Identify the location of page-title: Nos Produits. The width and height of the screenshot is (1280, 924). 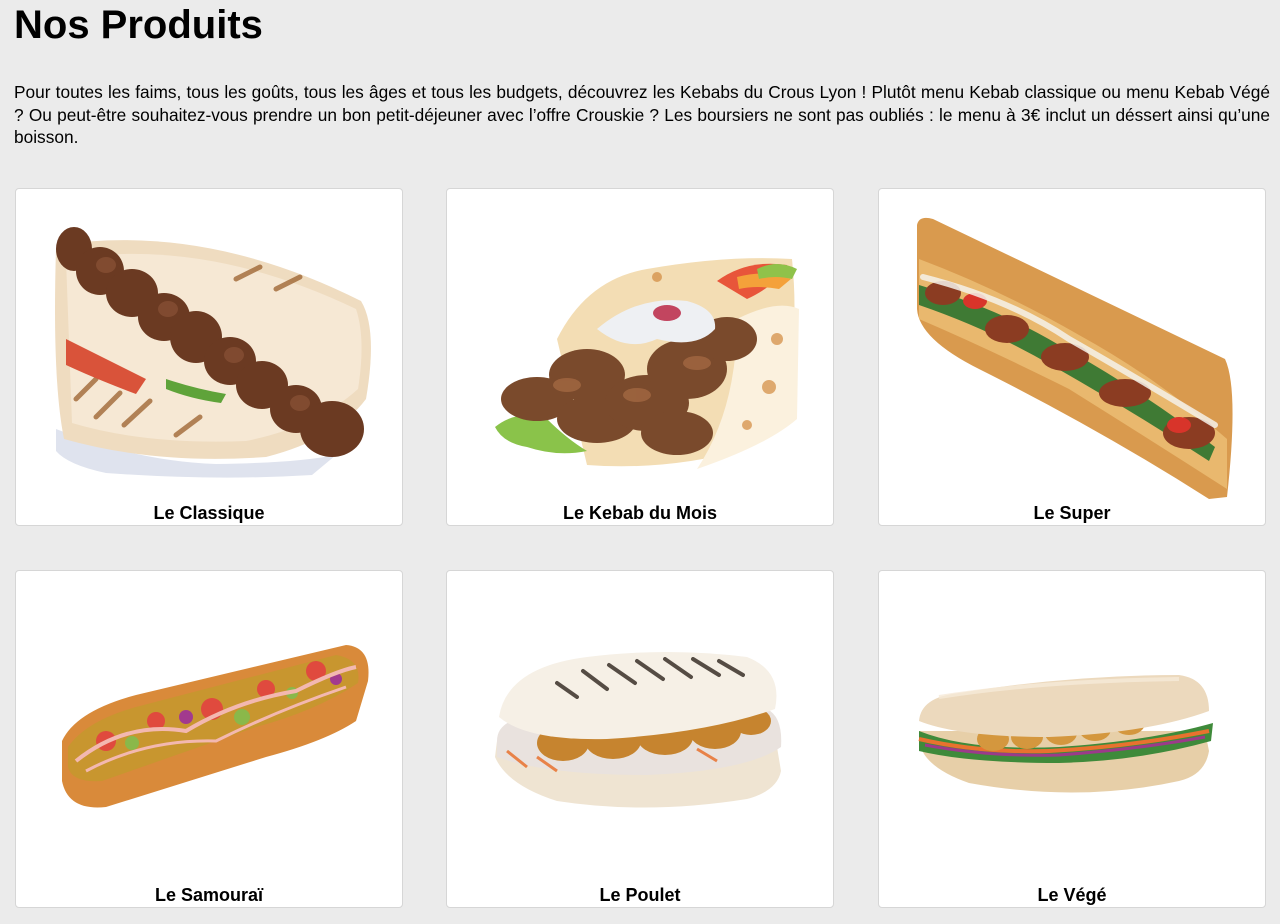
(138, 25).